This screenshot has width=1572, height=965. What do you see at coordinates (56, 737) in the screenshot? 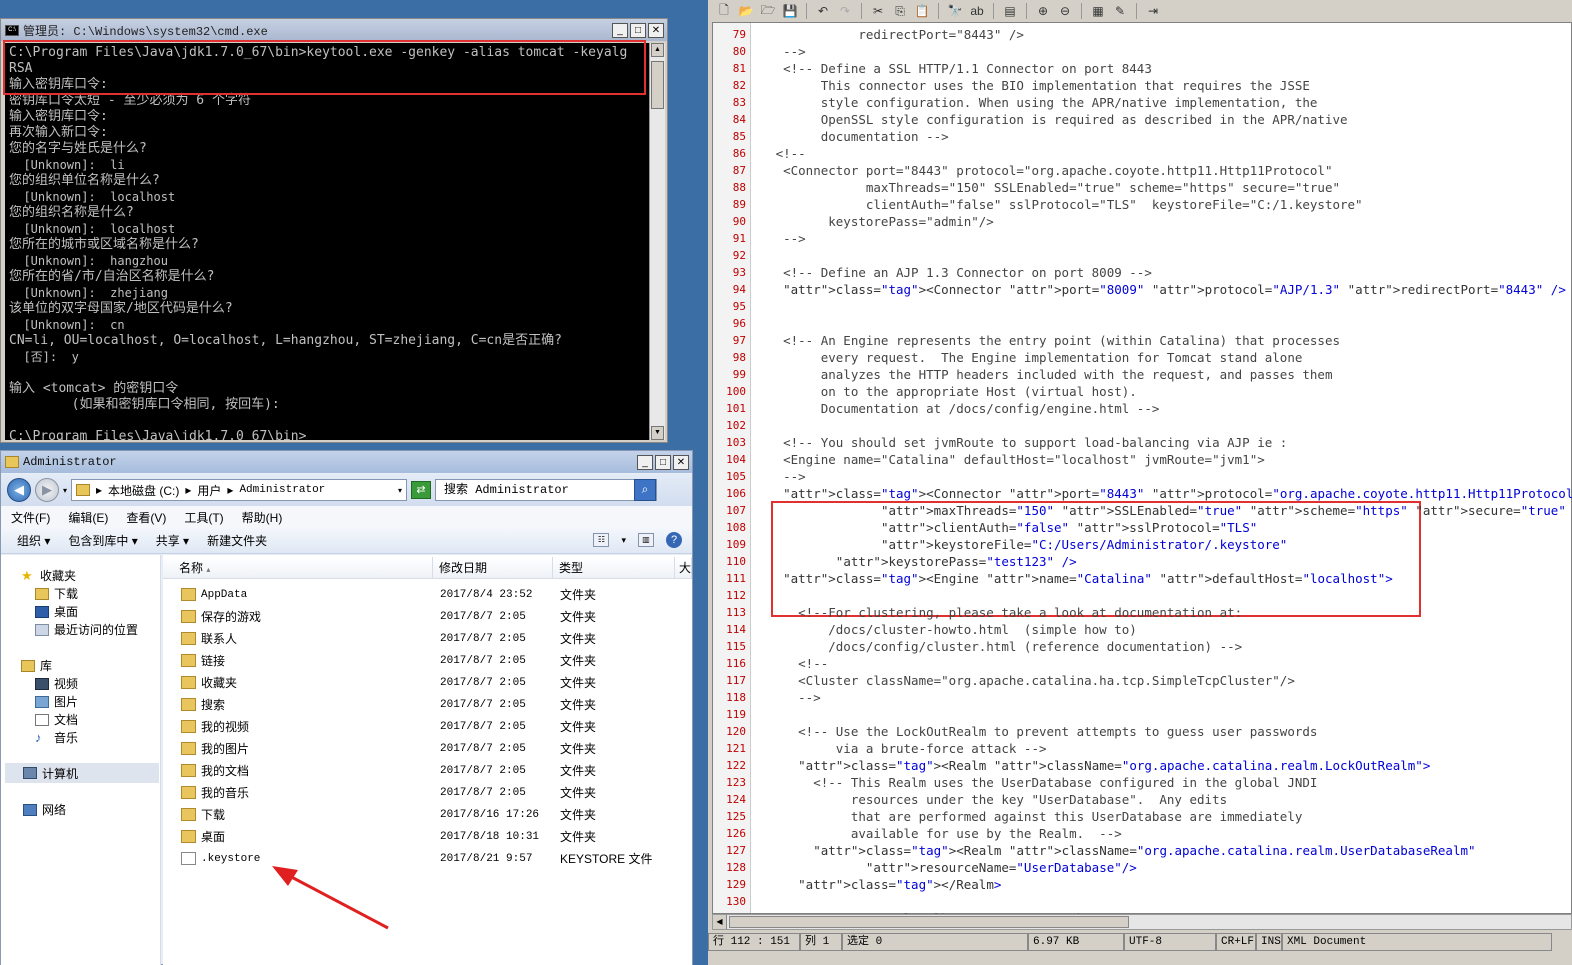
I see `nav-music: ♪ 音乐` at bounding box center [56, 737].